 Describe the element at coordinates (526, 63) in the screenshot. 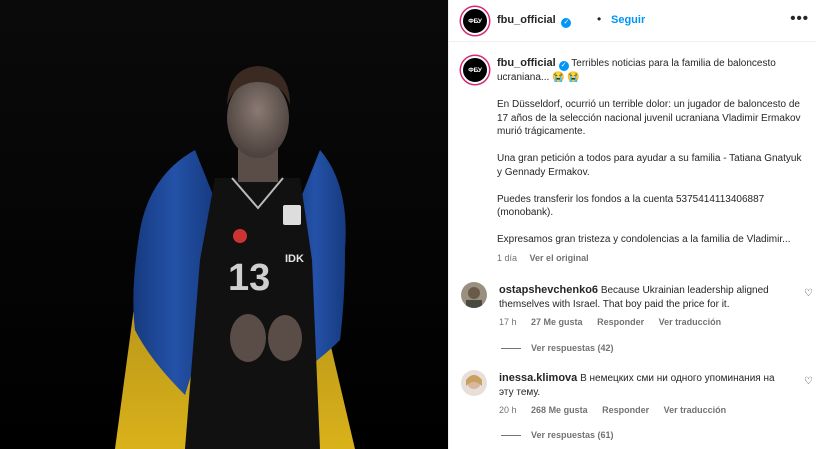

I see `caption-username: fbu_official` at that location.